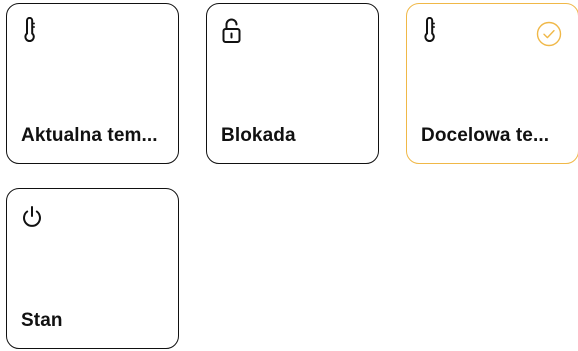 The height and width of the screenshot is (351, 578). Describe the element at coordinates (92, 268) in the screenshot. I see `tile-state: Stan` at that location.